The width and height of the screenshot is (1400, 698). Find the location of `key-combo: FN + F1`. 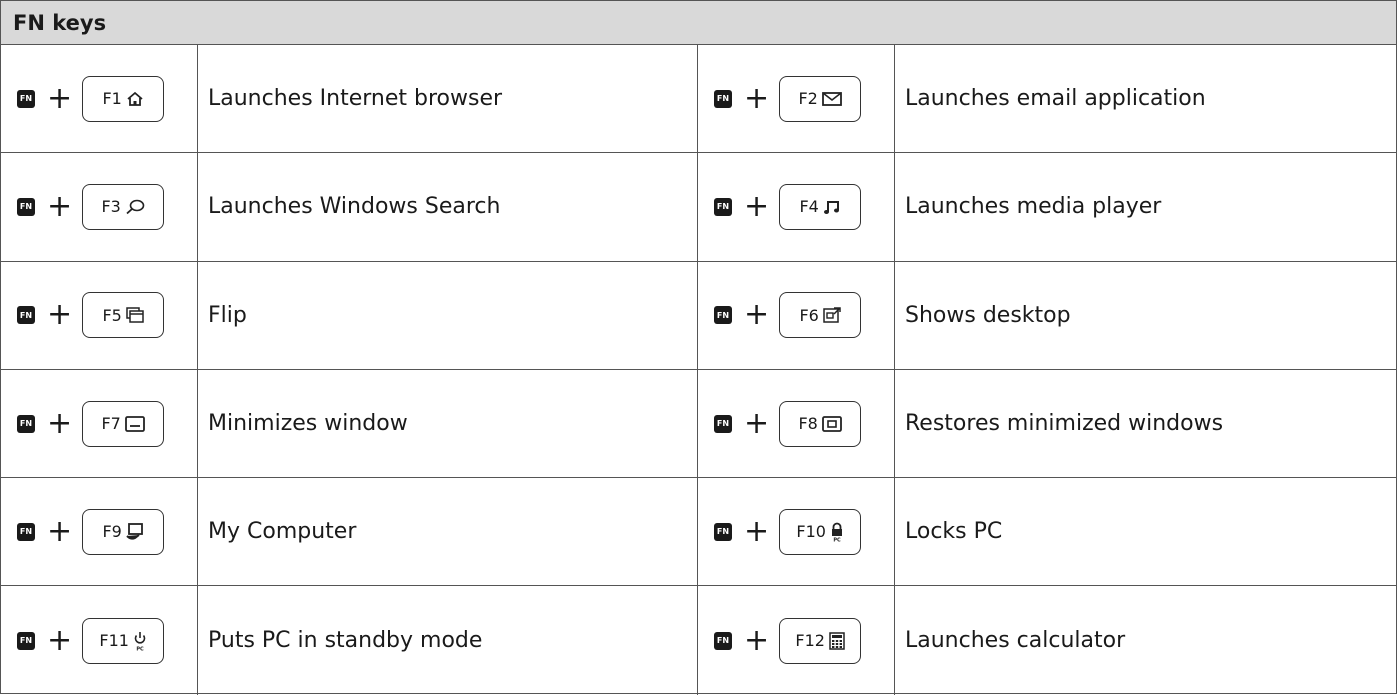

key-combo: FN + F1 is located at coordinates (99, 99).